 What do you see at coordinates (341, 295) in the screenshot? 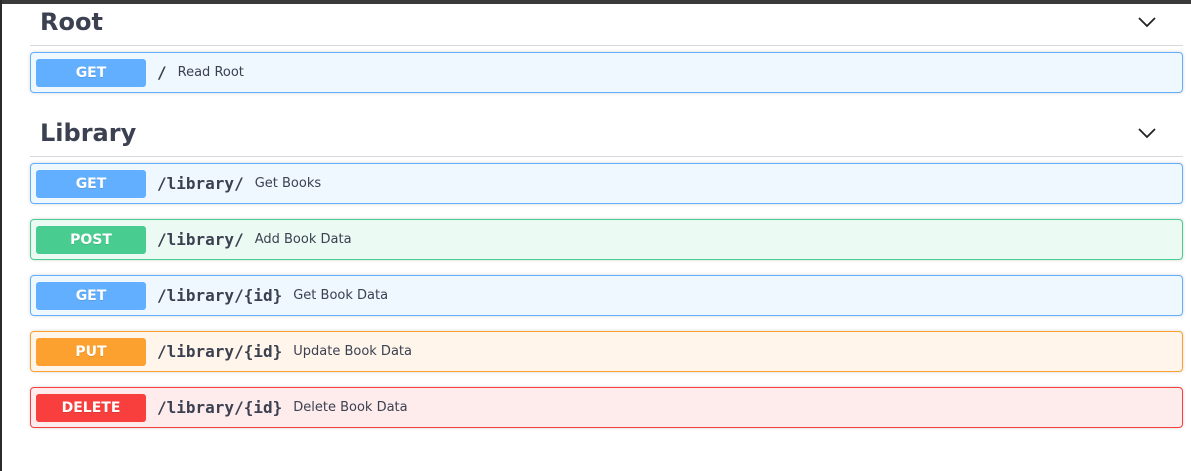
I see `operation-summary: Get Book Data` at bounding box center [341, 295].